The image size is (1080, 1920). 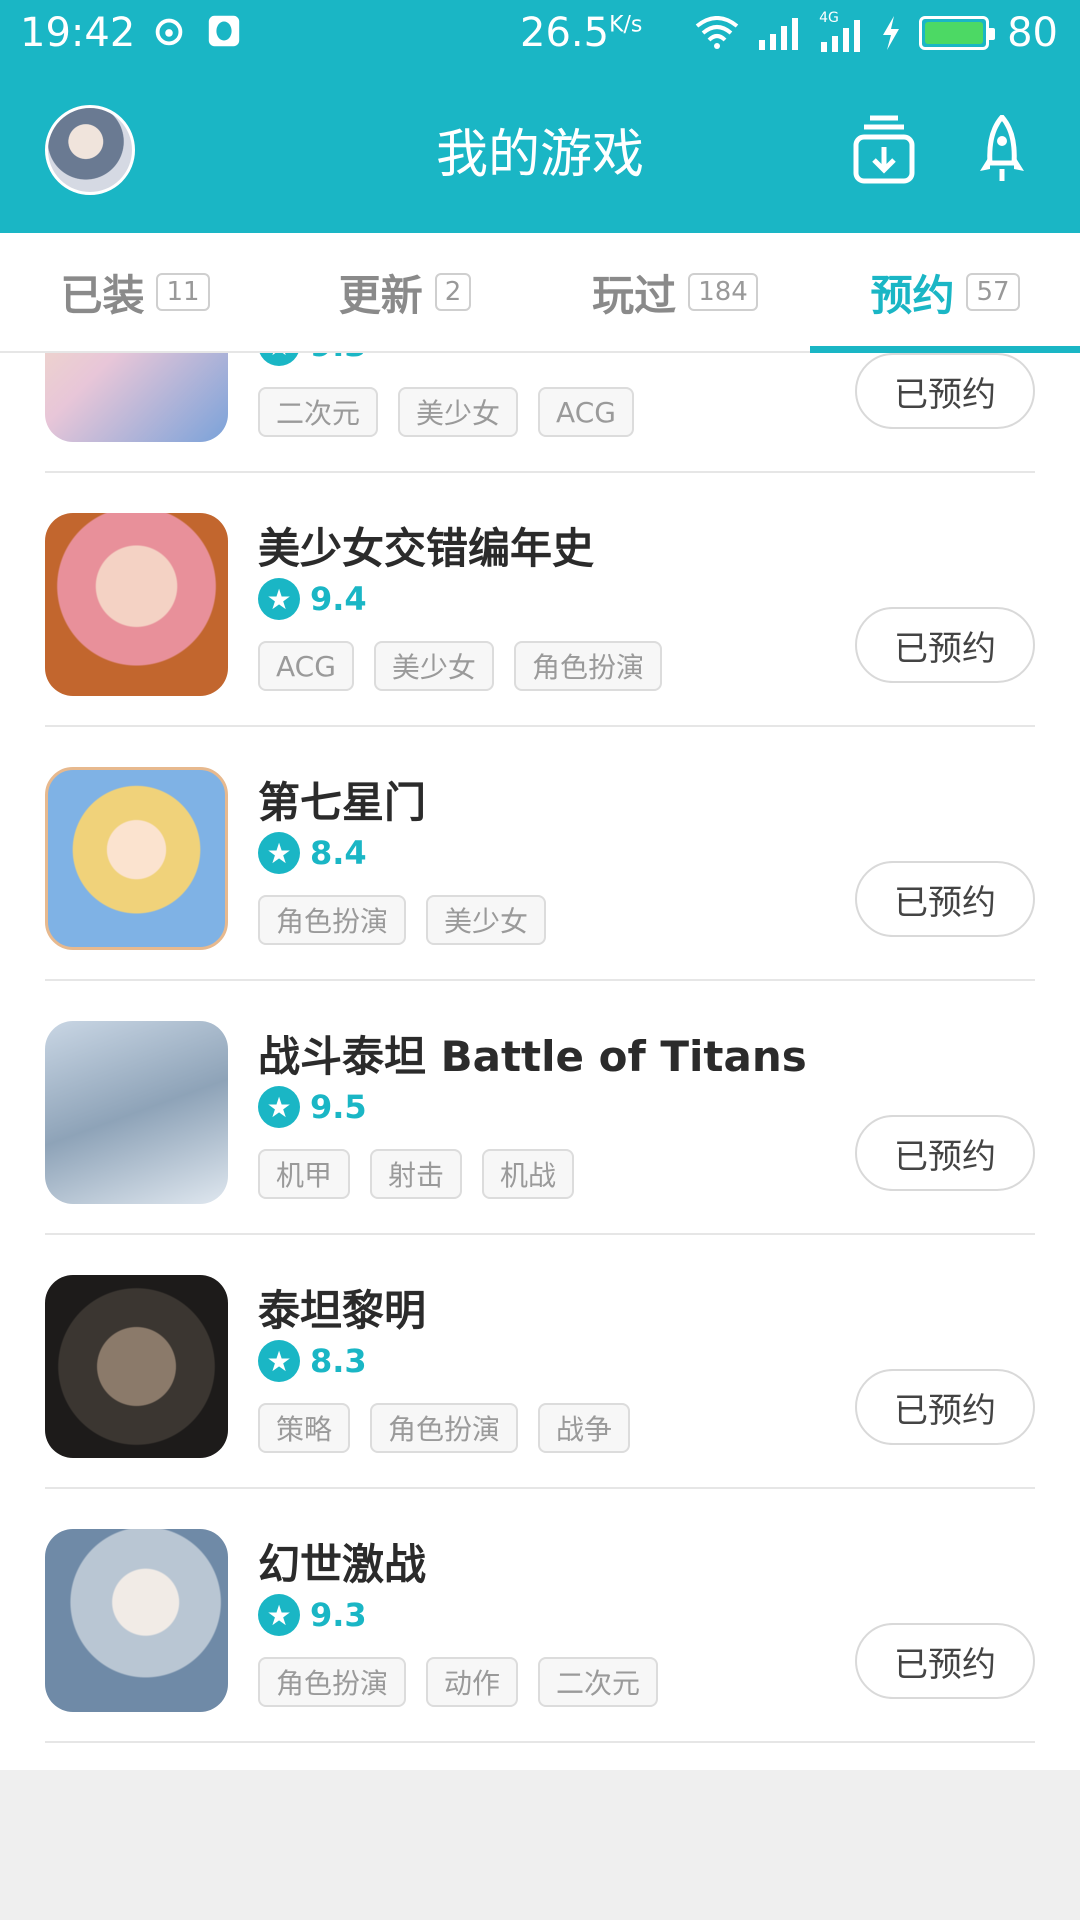 What do you see at coordinates (539, 155) in the screenshot?
I see `page-title: 我的游戏` at bounding box center [539, 155].